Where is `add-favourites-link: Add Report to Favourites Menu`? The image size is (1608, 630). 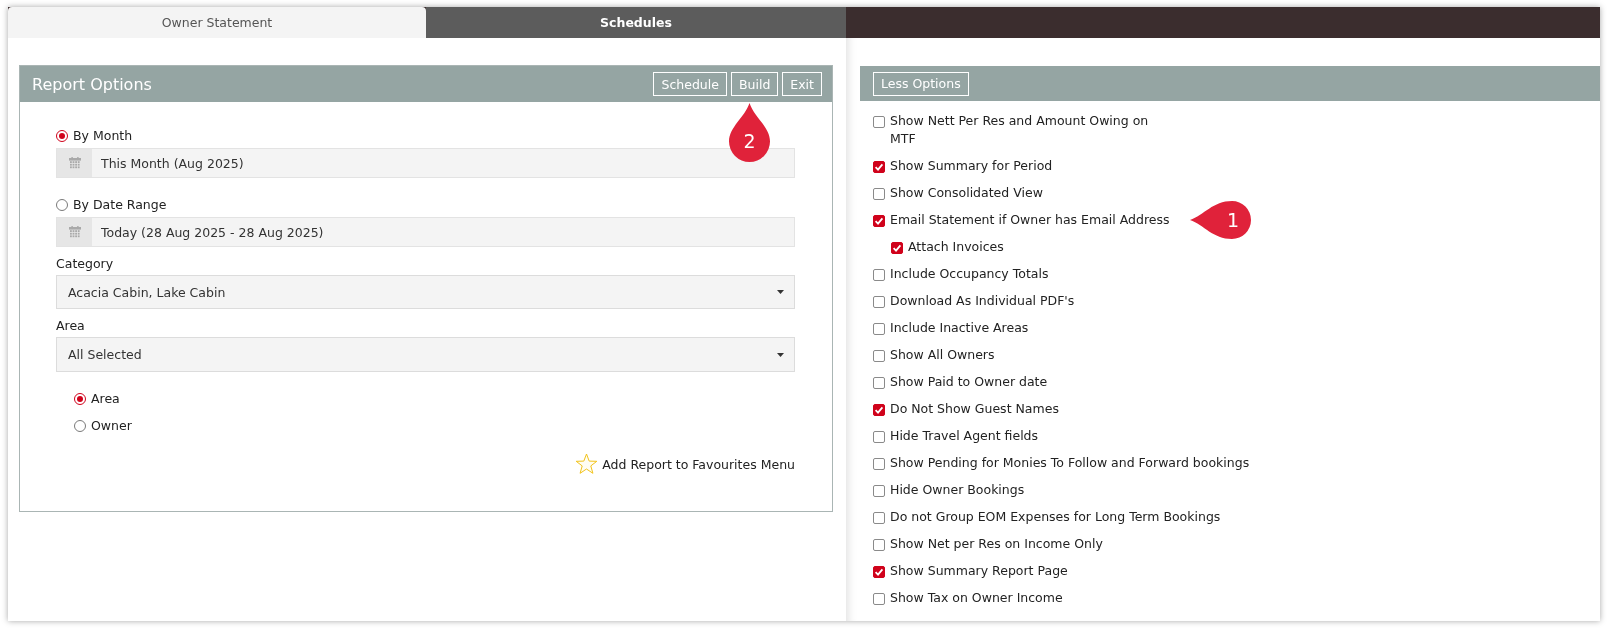
add-favourites-link: Add Report to Favourites Menu is located at coordinates (685, 464).